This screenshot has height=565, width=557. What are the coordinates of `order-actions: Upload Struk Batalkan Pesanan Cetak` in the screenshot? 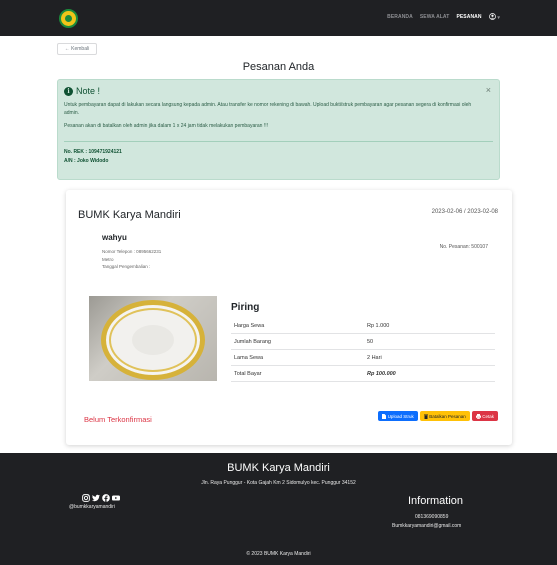 It's located at (438, 416).